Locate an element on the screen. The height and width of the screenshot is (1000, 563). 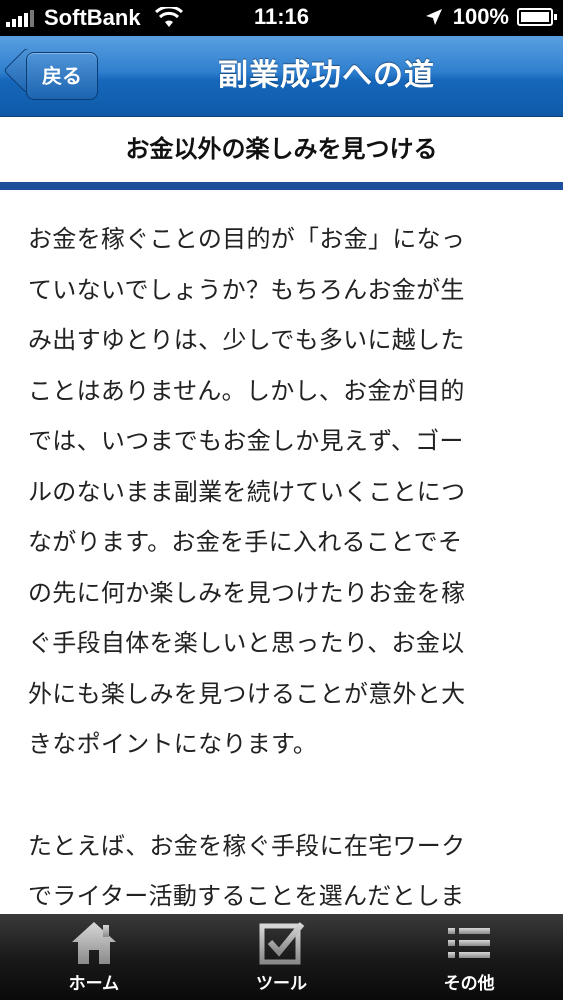
article-line: でライター活動することを選んだとしま is located at coordinates (246, 896).